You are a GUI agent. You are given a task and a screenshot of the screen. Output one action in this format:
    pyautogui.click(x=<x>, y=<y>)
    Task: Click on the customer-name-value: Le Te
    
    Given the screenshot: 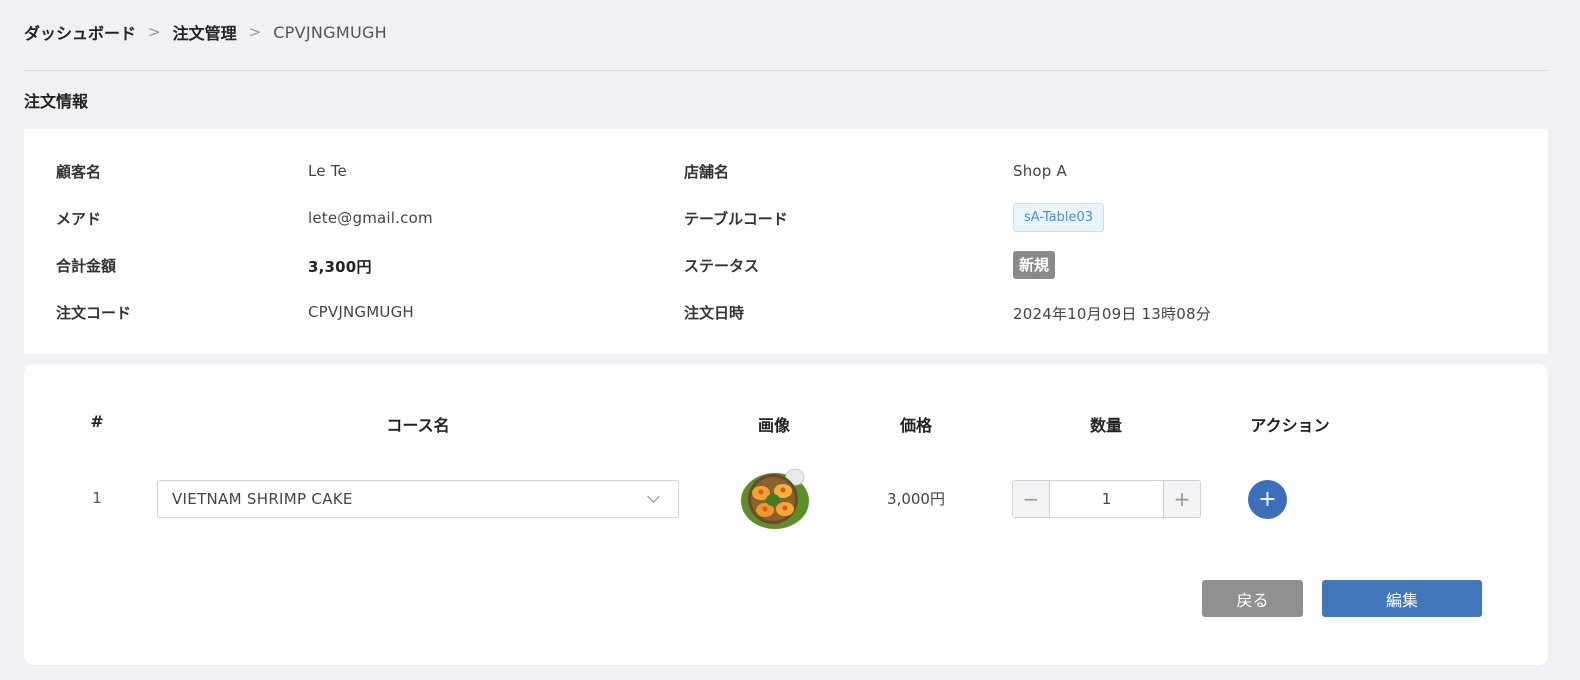 What is the action you would take?
    pyautogui.click(x=327, y=171)
    